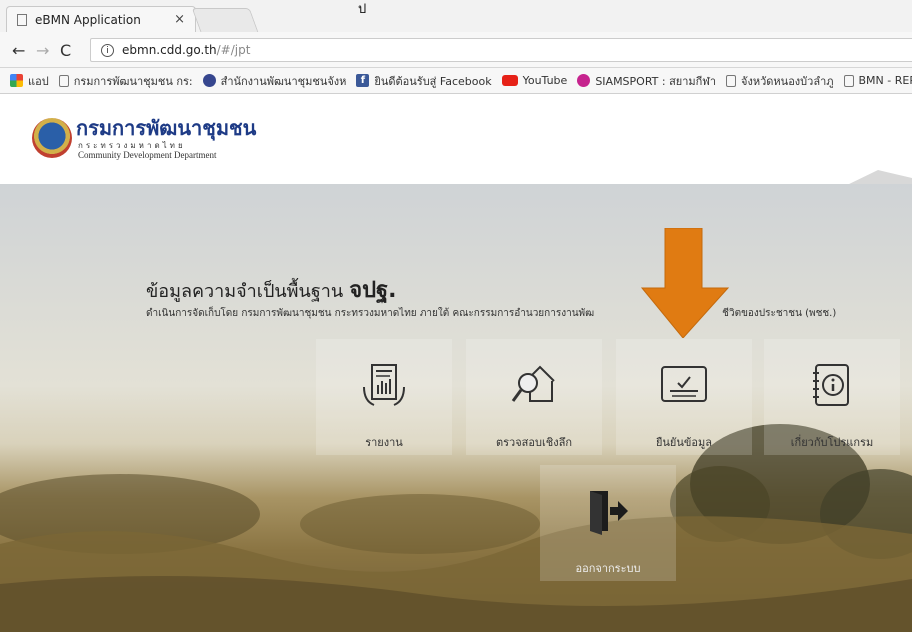  I want to click on bookmark-label: กรมการพัฒนาชุมชน กร:, so click(133, 81).